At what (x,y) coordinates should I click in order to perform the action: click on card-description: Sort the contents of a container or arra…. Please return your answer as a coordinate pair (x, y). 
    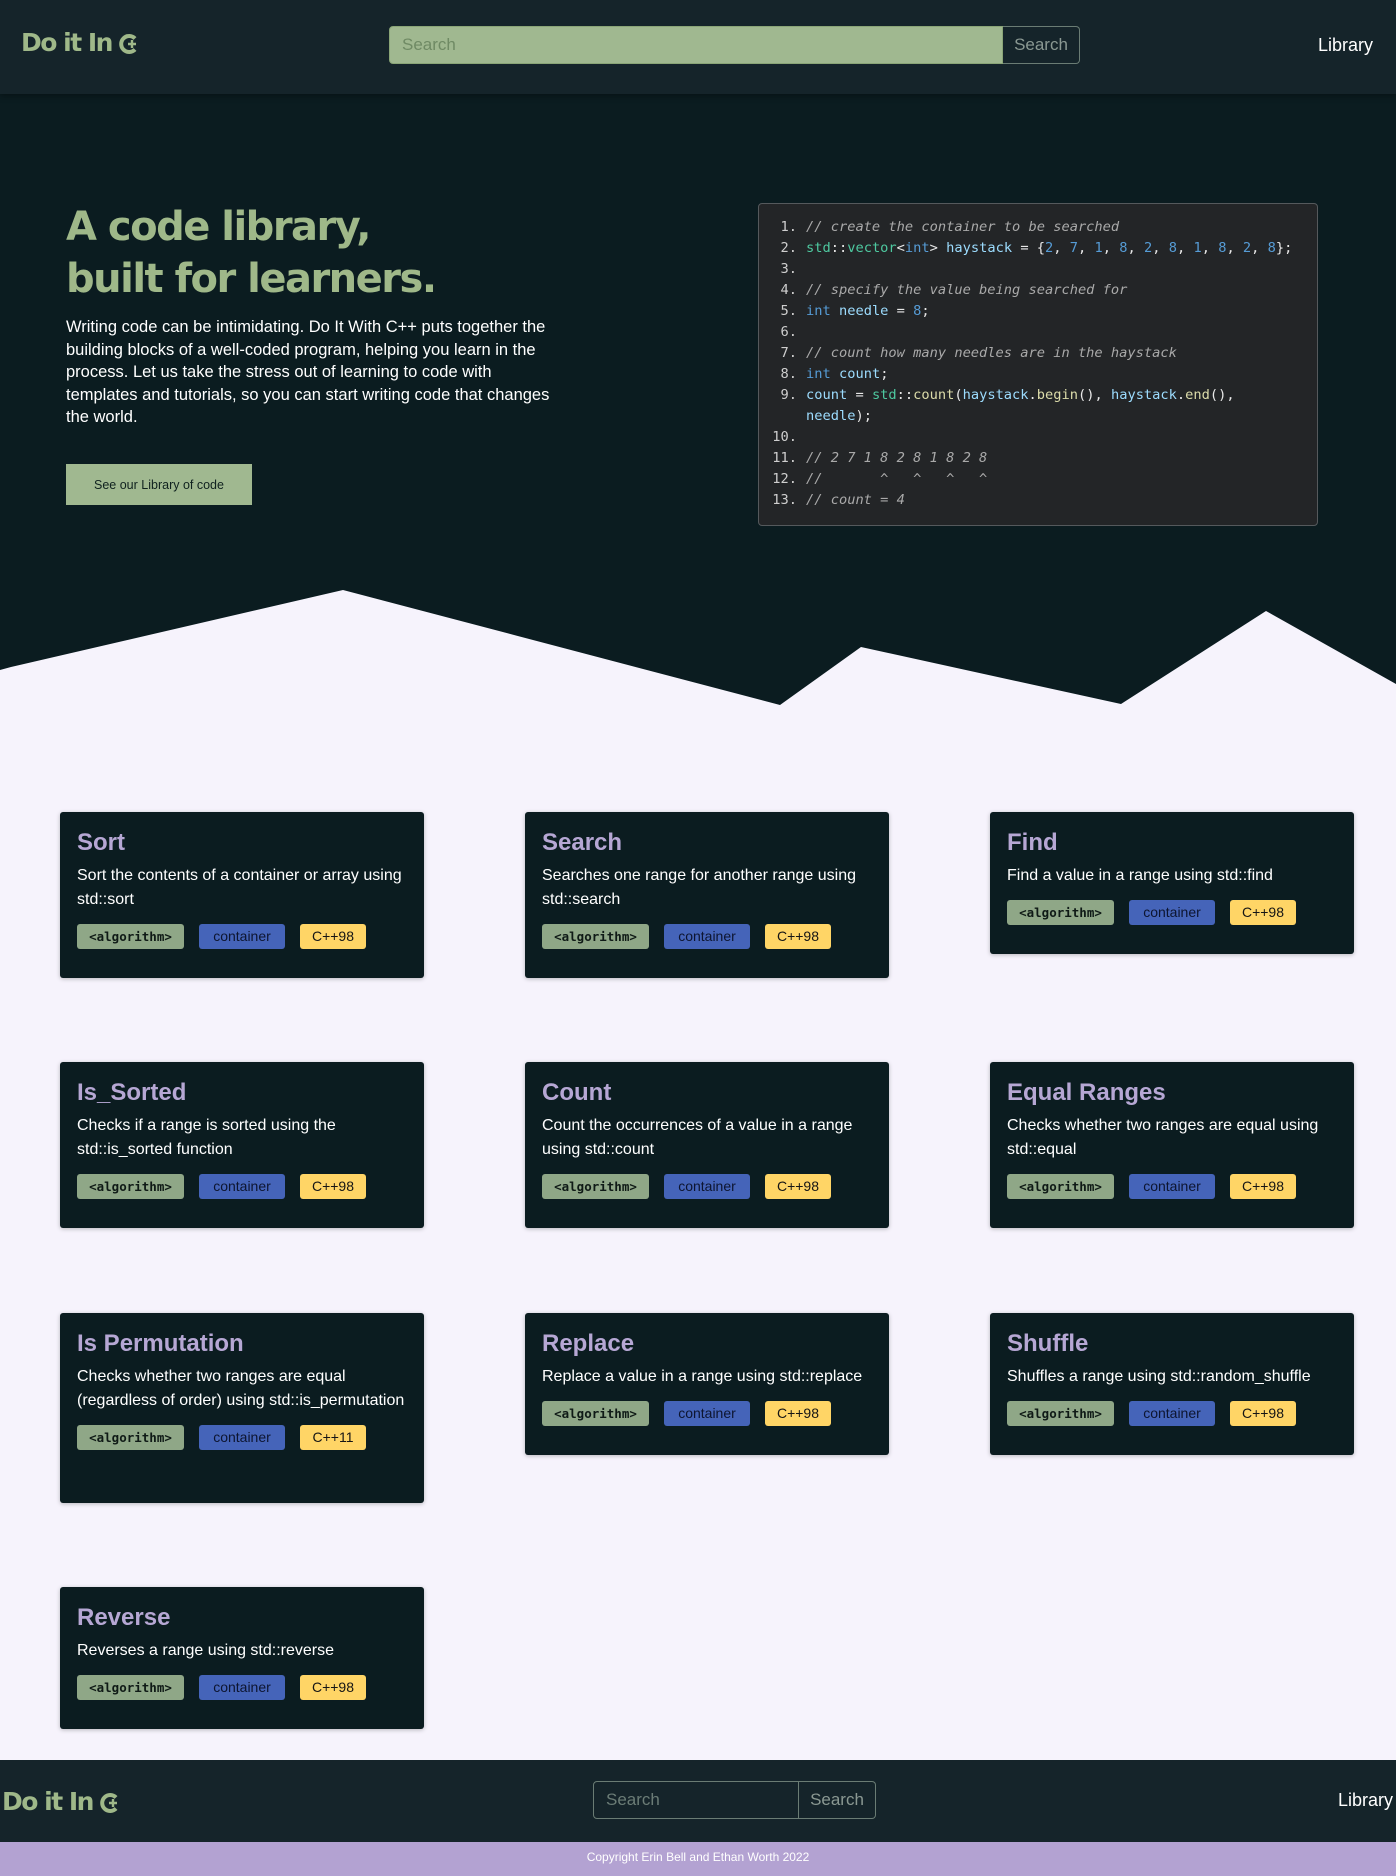
    Looking at the image, I should click on (239, 887).